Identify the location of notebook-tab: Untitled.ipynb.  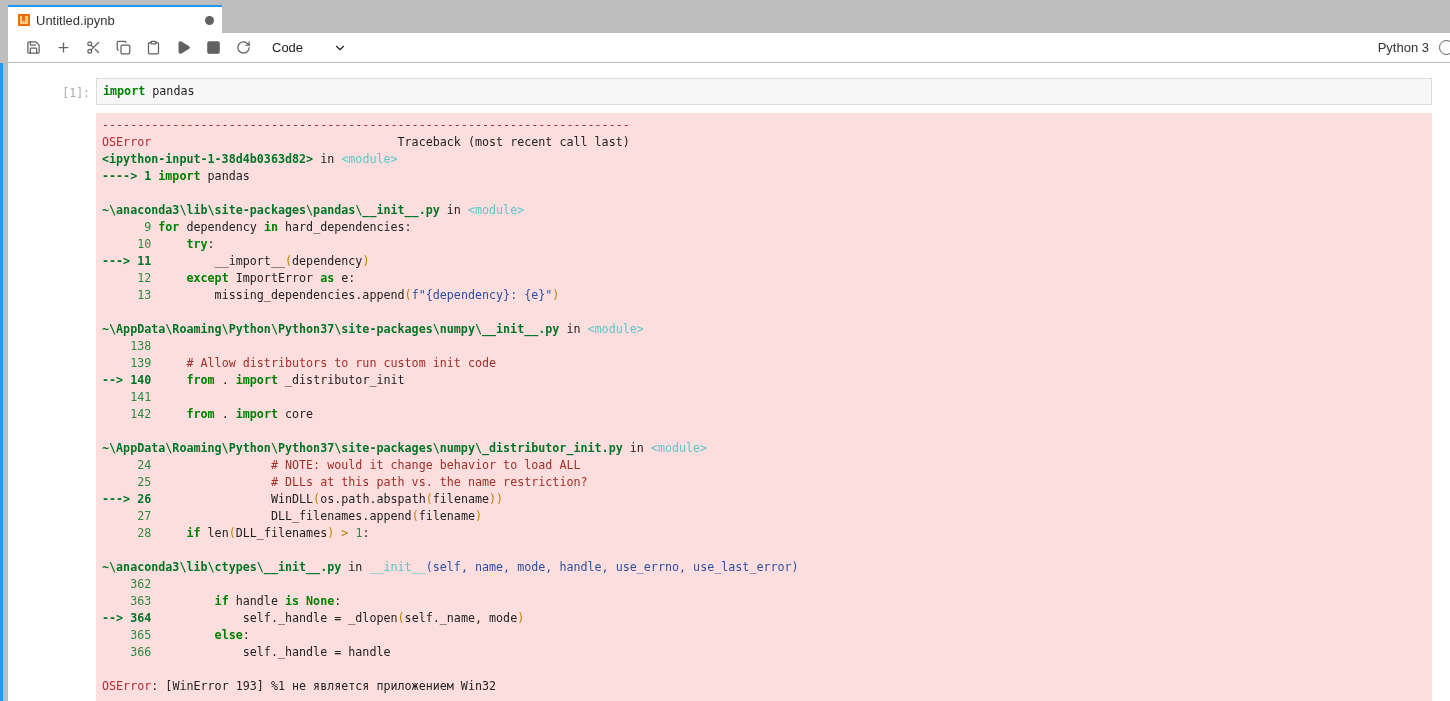
(115, 19).